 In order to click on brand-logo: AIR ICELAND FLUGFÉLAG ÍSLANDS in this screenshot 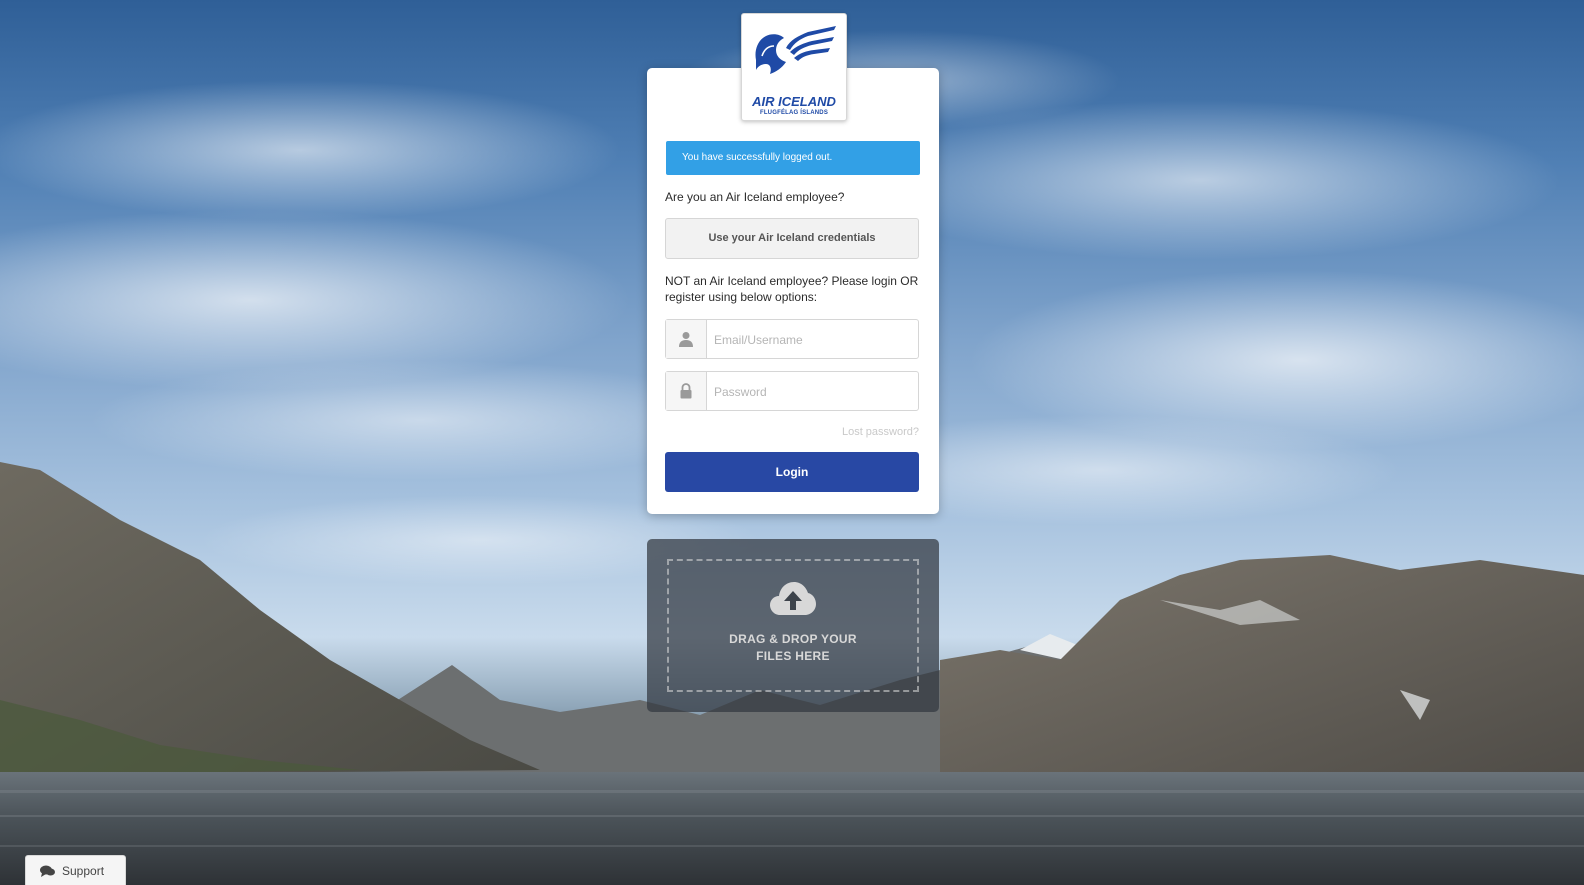, I will do `click(794, 67)`.